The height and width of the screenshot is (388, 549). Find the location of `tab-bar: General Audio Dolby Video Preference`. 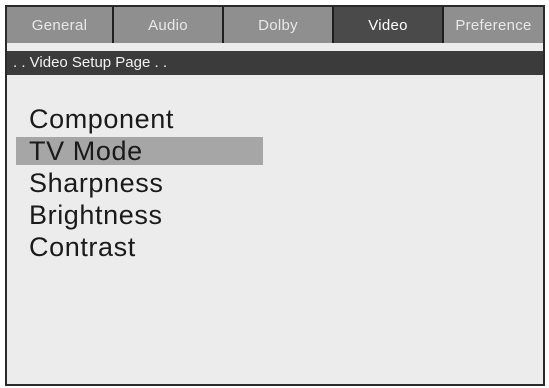

tab-bar: General Audio Dolby Video Preference is located at coordinates (275, 25).